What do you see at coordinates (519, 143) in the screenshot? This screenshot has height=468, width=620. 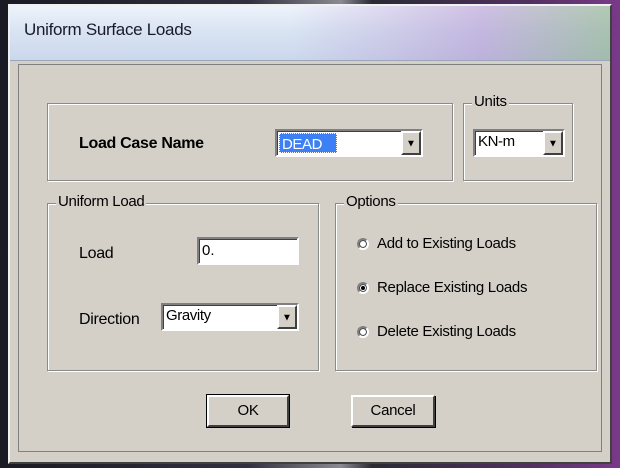 I see `units-select: KN-m ▼` at bounding box center [519, 143].